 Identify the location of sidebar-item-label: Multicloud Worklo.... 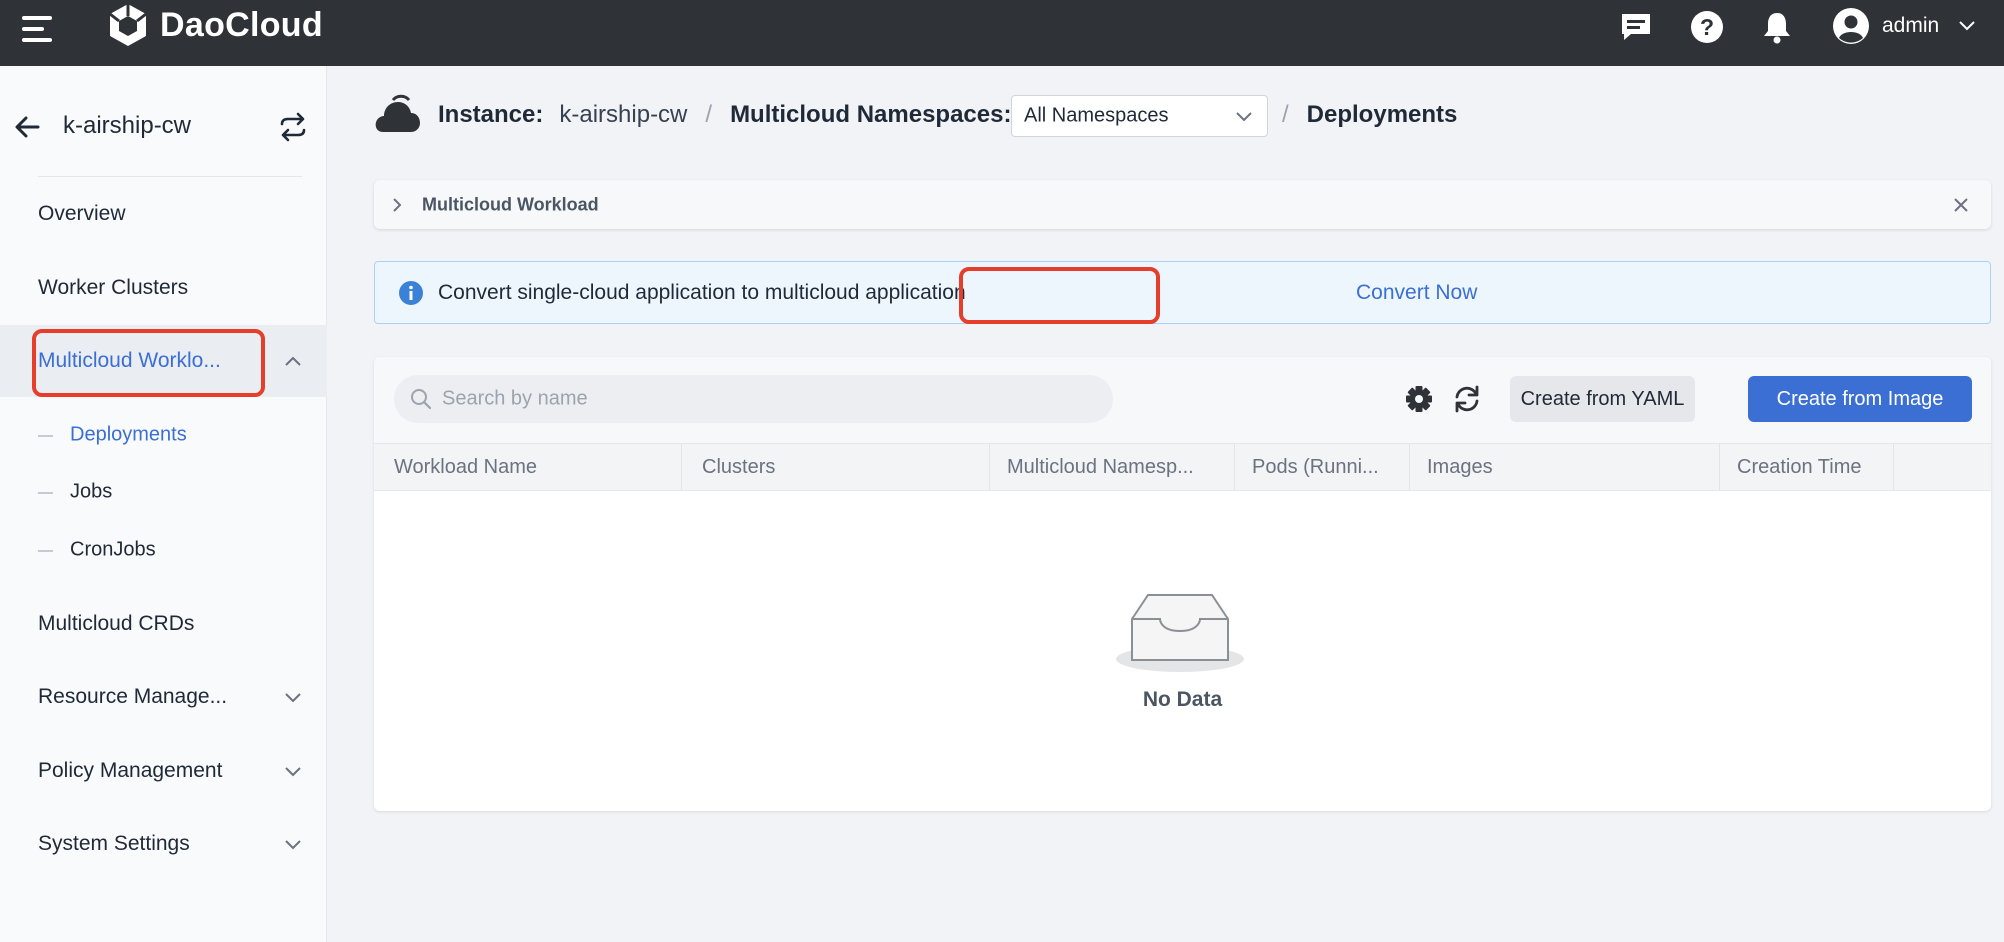
(129, 360).